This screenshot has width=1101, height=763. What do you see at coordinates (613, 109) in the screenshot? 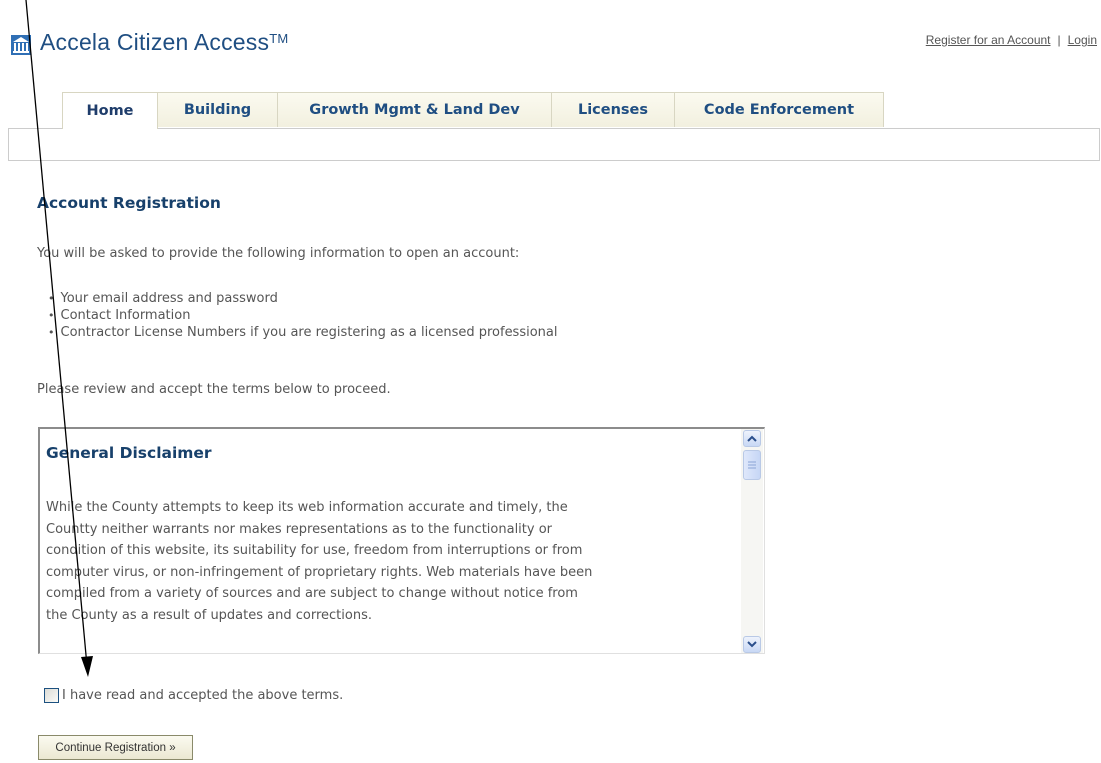
I see `tab-licenses: Licenses` at bounding box center [613, 109].